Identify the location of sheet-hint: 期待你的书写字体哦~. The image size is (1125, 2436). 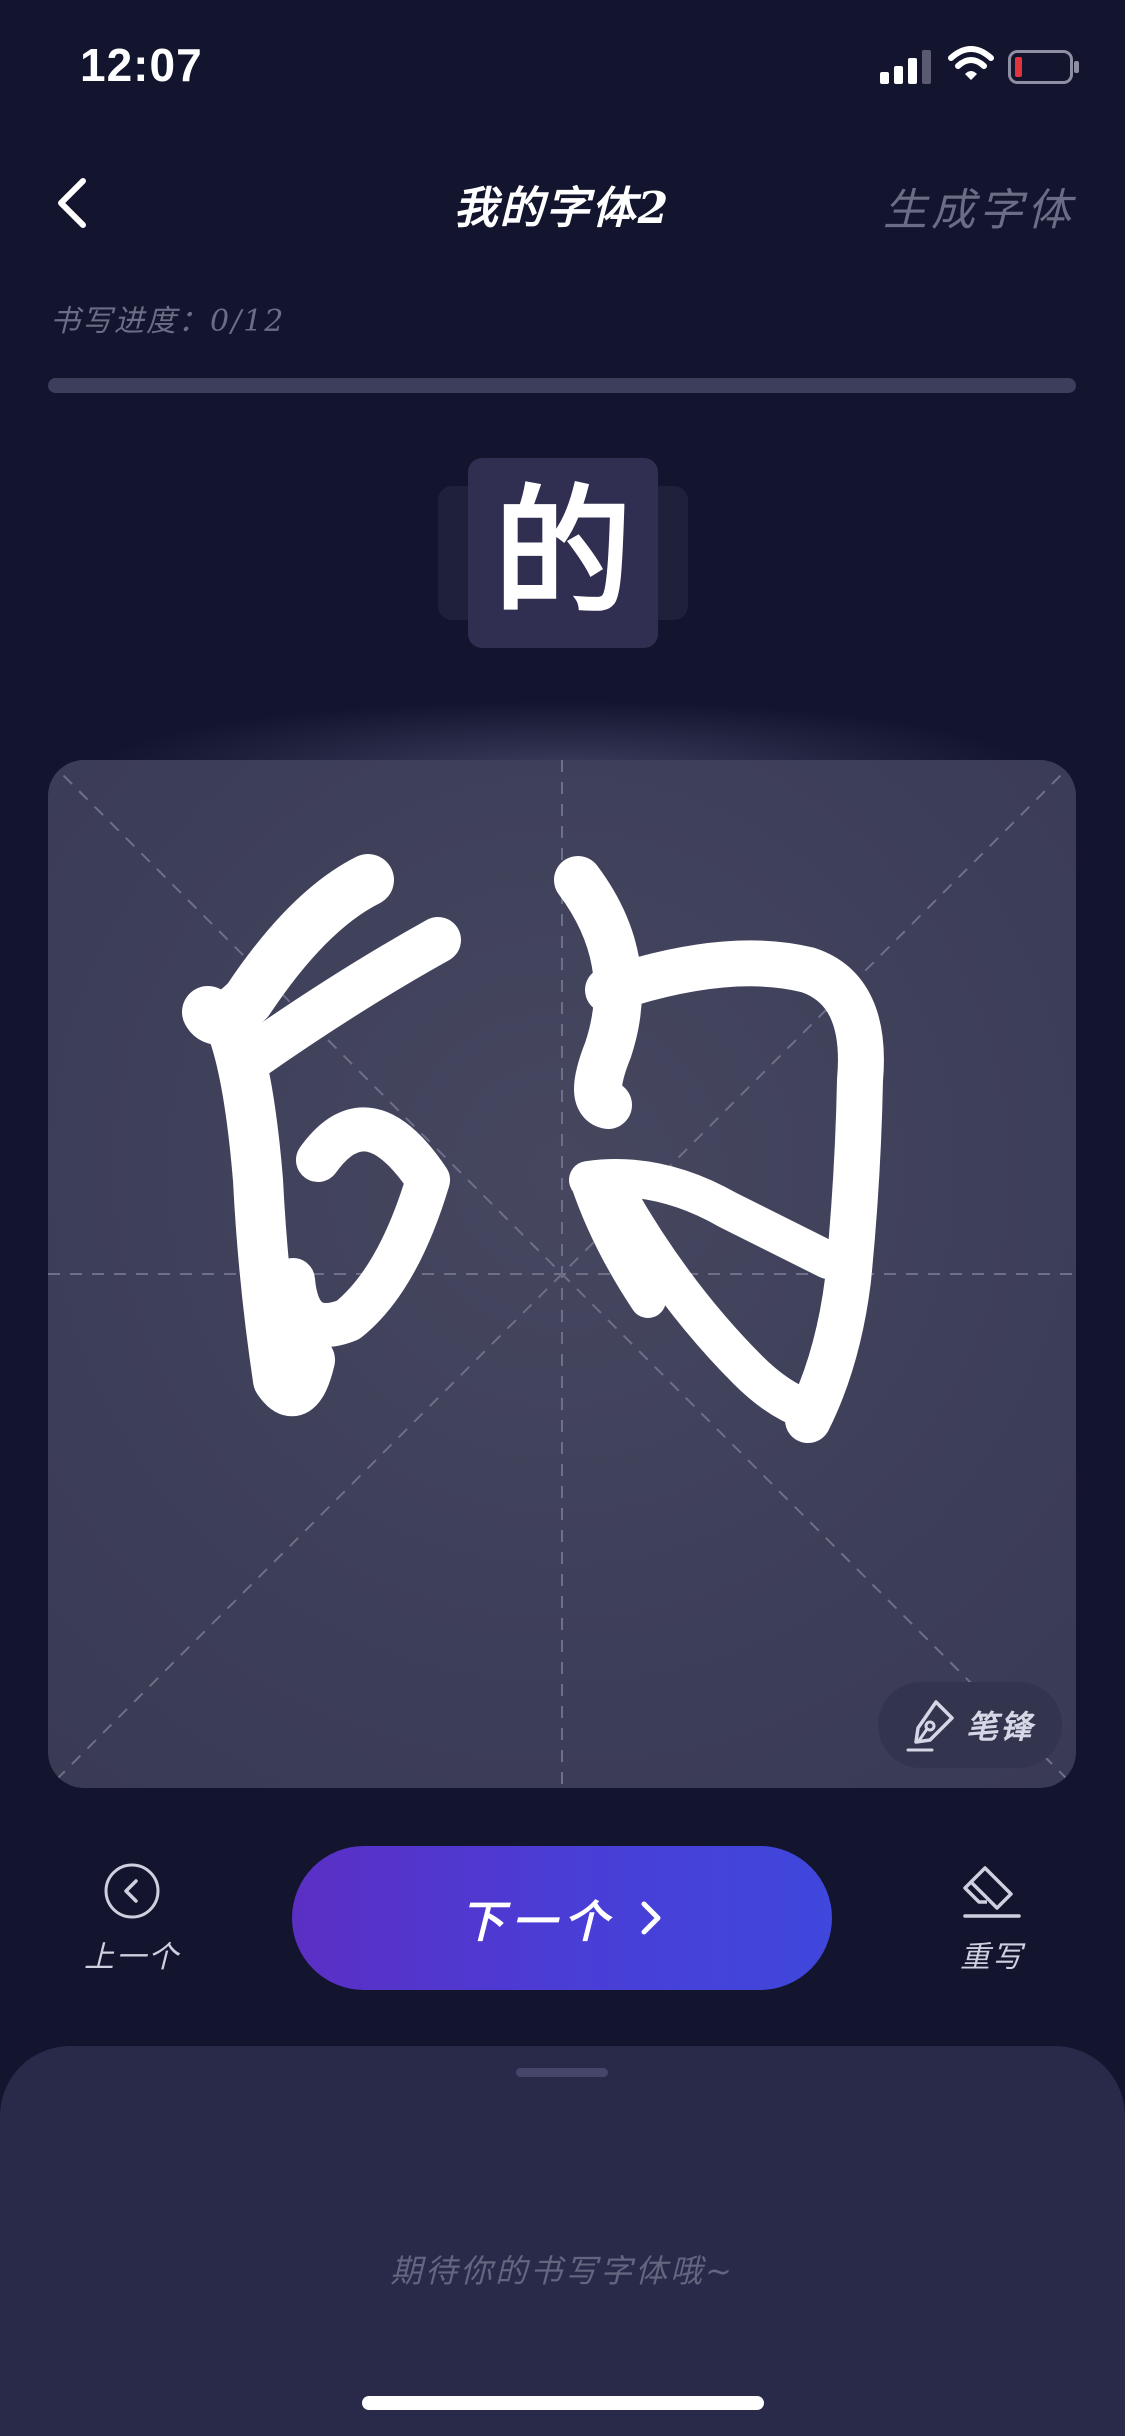
(562, 2271).